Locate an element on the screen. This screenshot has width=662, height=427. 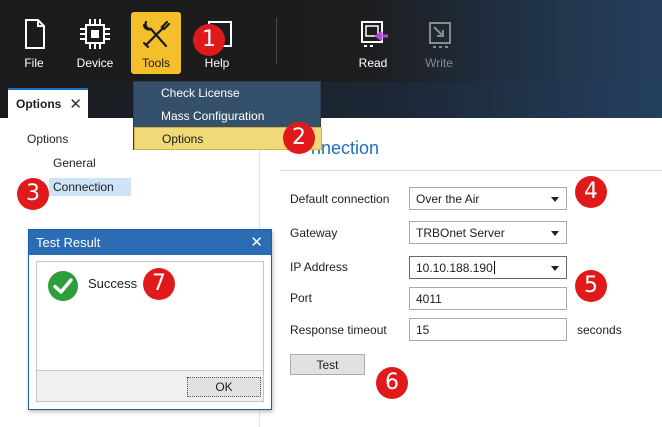
tree-item-connection: Connection is located at coordinates (90, 187).